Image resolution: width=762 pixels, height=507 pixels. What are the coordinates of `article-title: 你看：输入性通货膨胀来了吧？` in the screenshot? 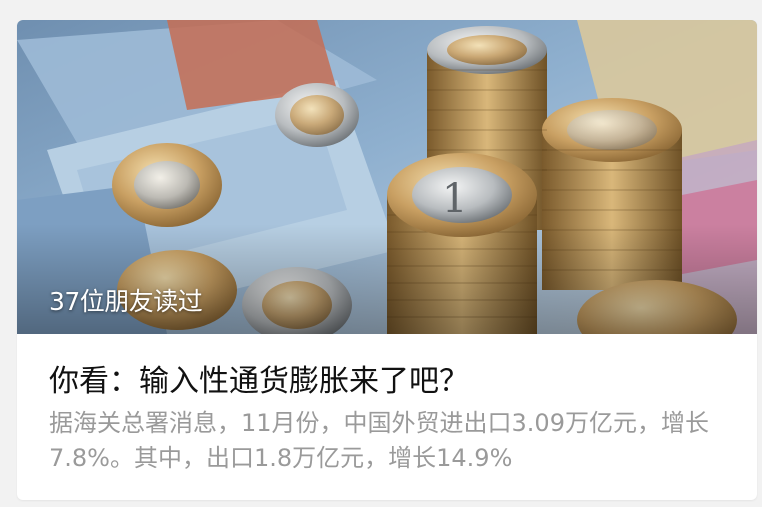 It's located at (259, 378).